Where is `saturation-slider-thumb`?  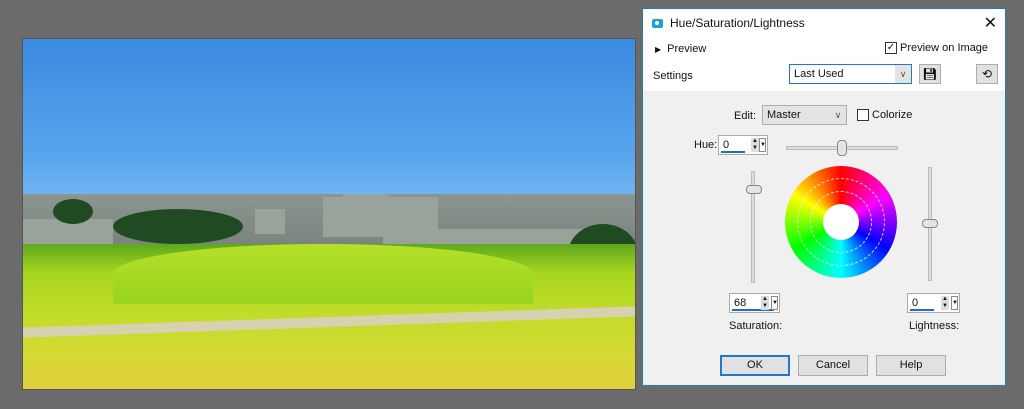 saturation-slider-thumb is located at coordinates (754, 189).